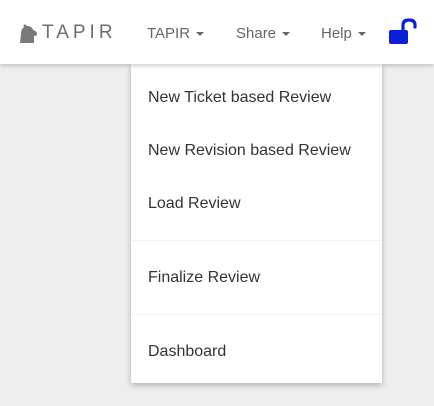 The image size is (434, 406). Describe the element at coordinates (28, 33) in the screenshot. I see `tapir-logo-icon` at that location.